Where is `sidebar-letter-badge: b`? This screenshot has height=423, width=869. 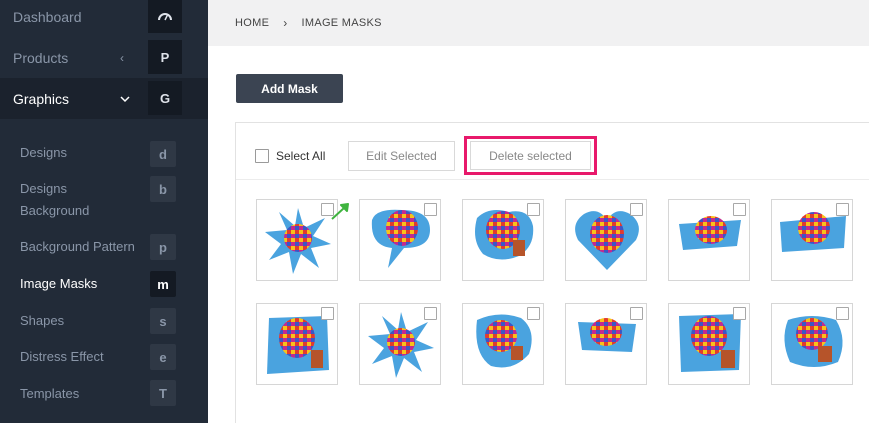 sidebar-letter-badge: b is located at coordinates (163, 189).